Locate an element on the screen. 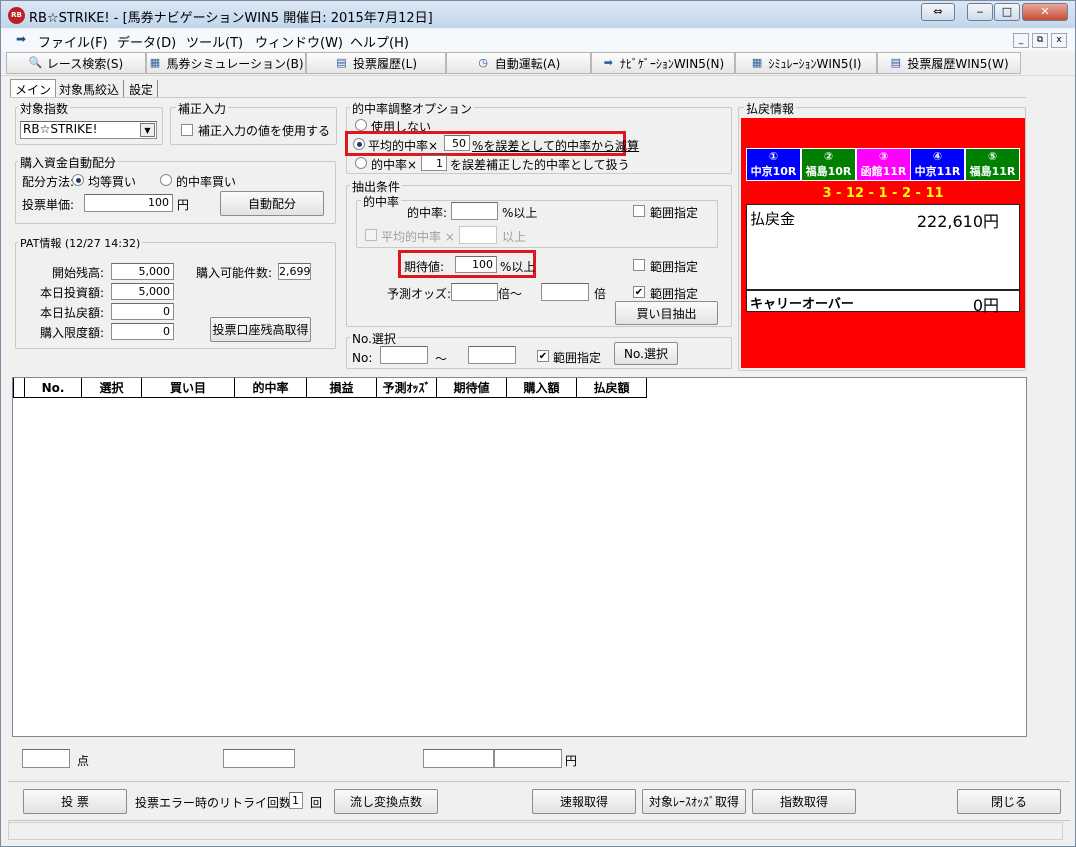 This screenshot has height=847, width=1076. start-balance-label: 開始残高: is located at coordinates (78, 273).